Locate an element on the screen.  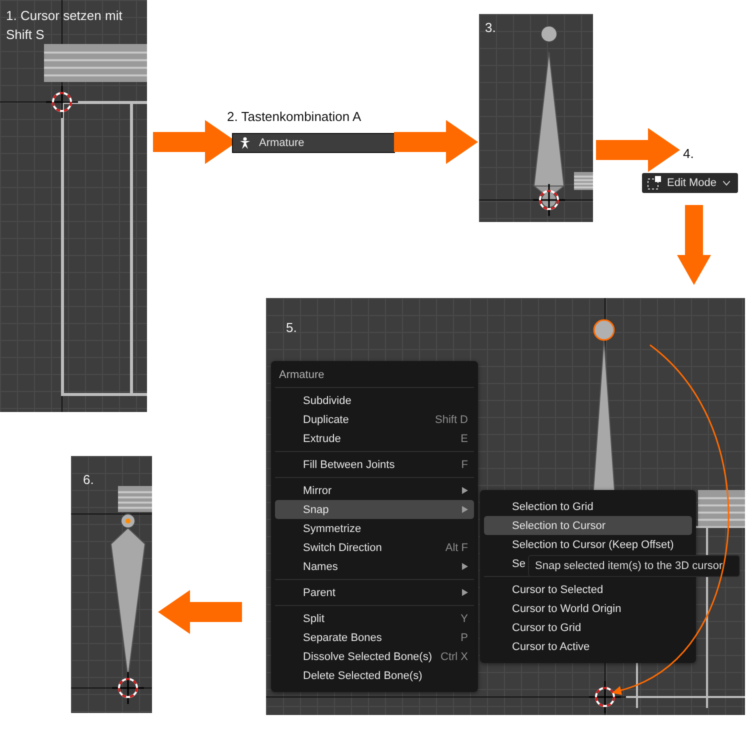
menu-item-label: Delete Selected Bone(s) is located at coordinates (362, 676).